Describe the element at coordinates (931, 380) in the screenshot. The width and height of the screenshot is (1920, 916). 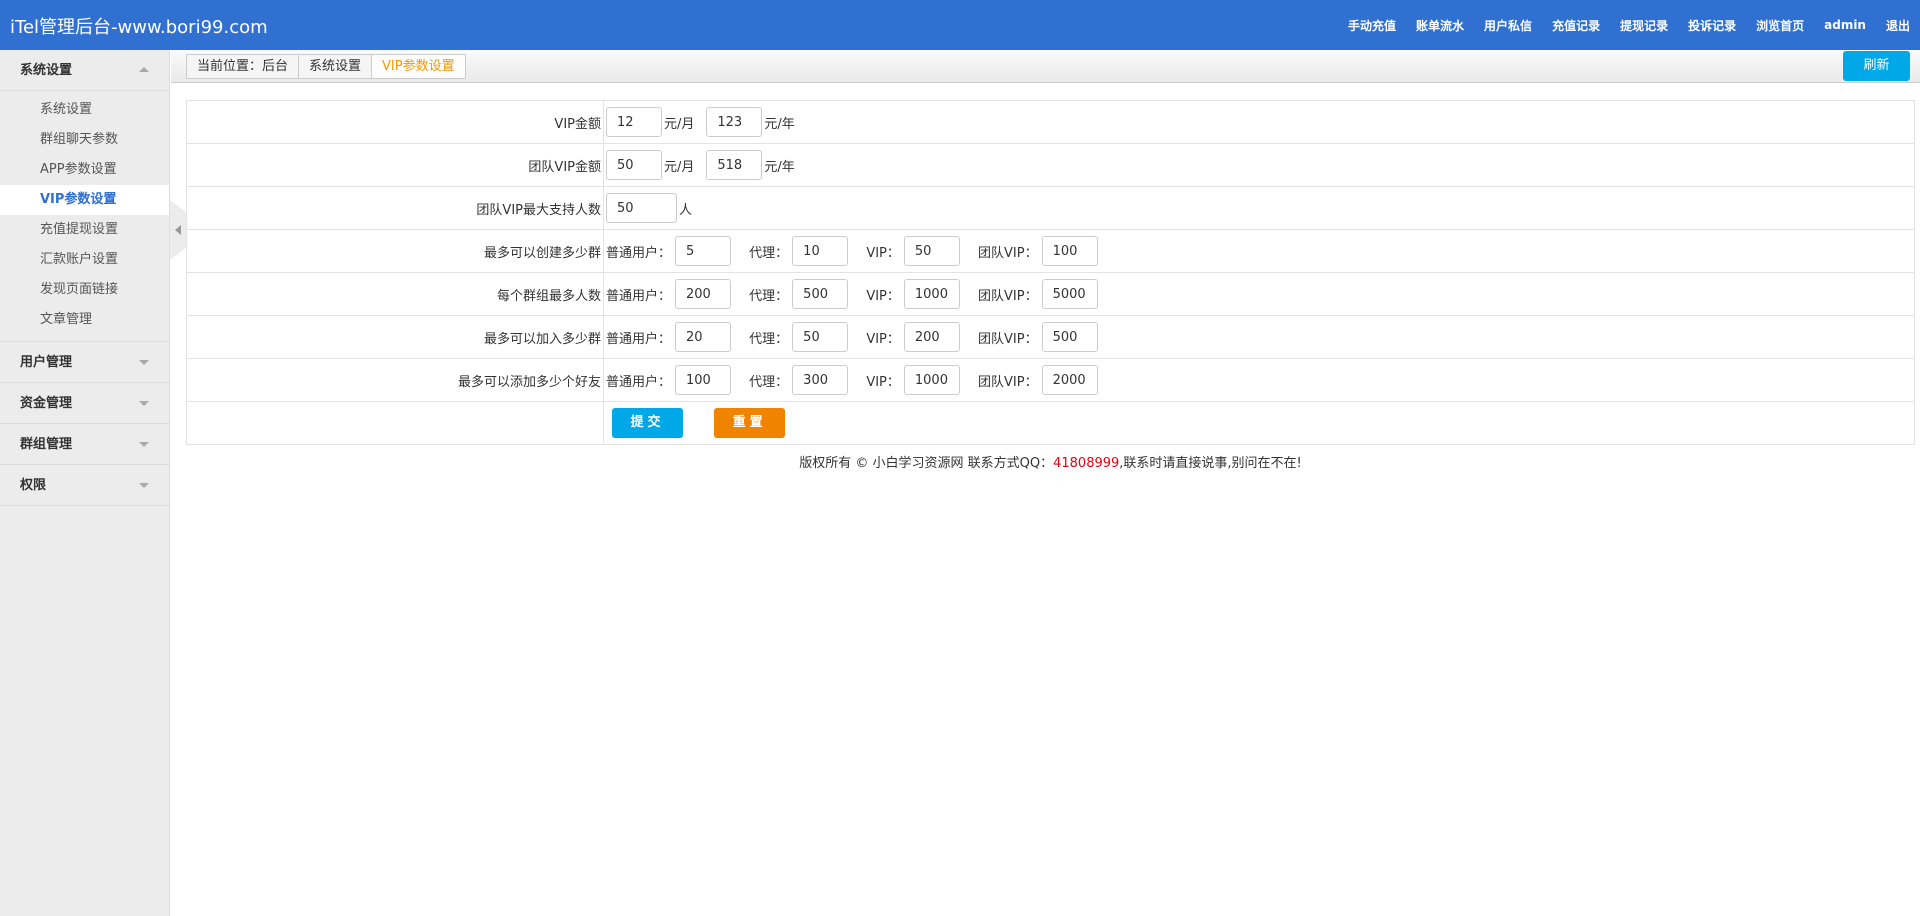
I see `add-friends-vip-input` at that location.